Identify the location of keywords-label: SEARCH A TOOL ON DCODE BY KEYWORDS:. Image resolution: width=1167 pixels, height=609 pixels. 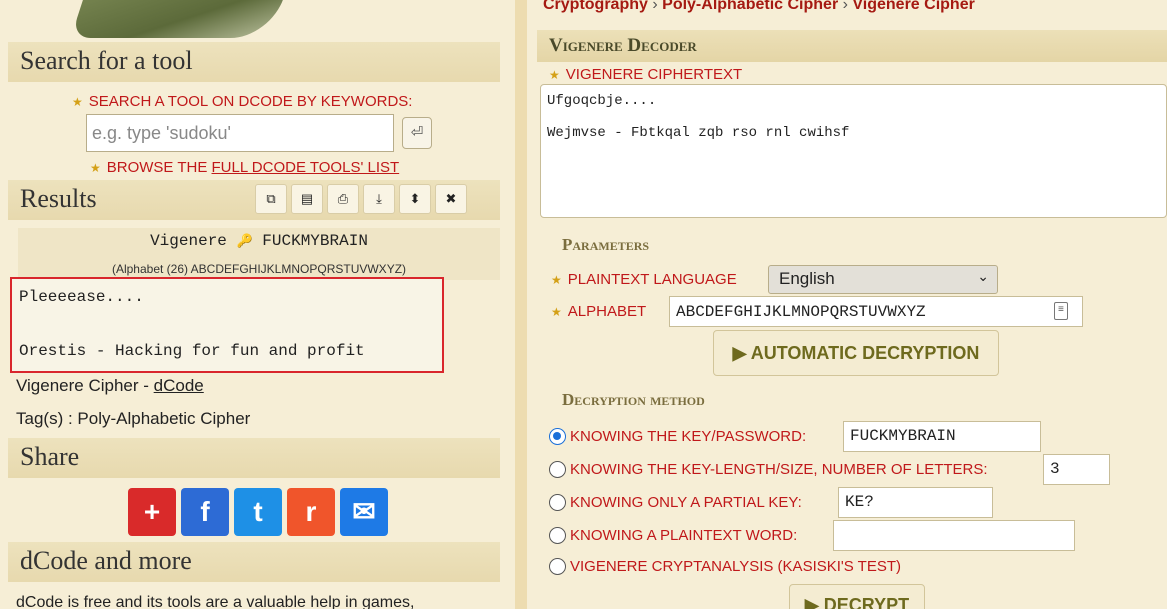
(250, 101).